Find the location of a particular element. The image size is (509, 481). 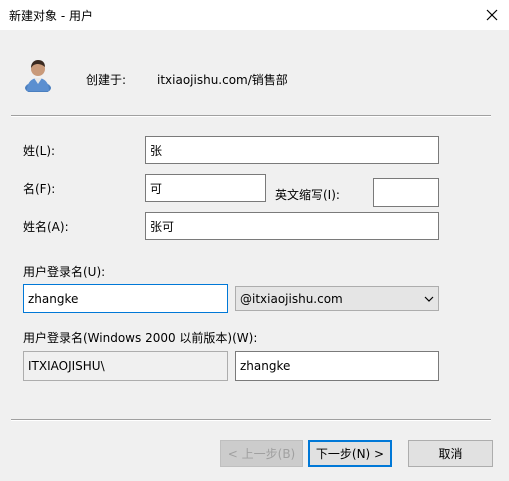

logon-name-label: 用户登录名(U): is located at coordinates (64, 272).